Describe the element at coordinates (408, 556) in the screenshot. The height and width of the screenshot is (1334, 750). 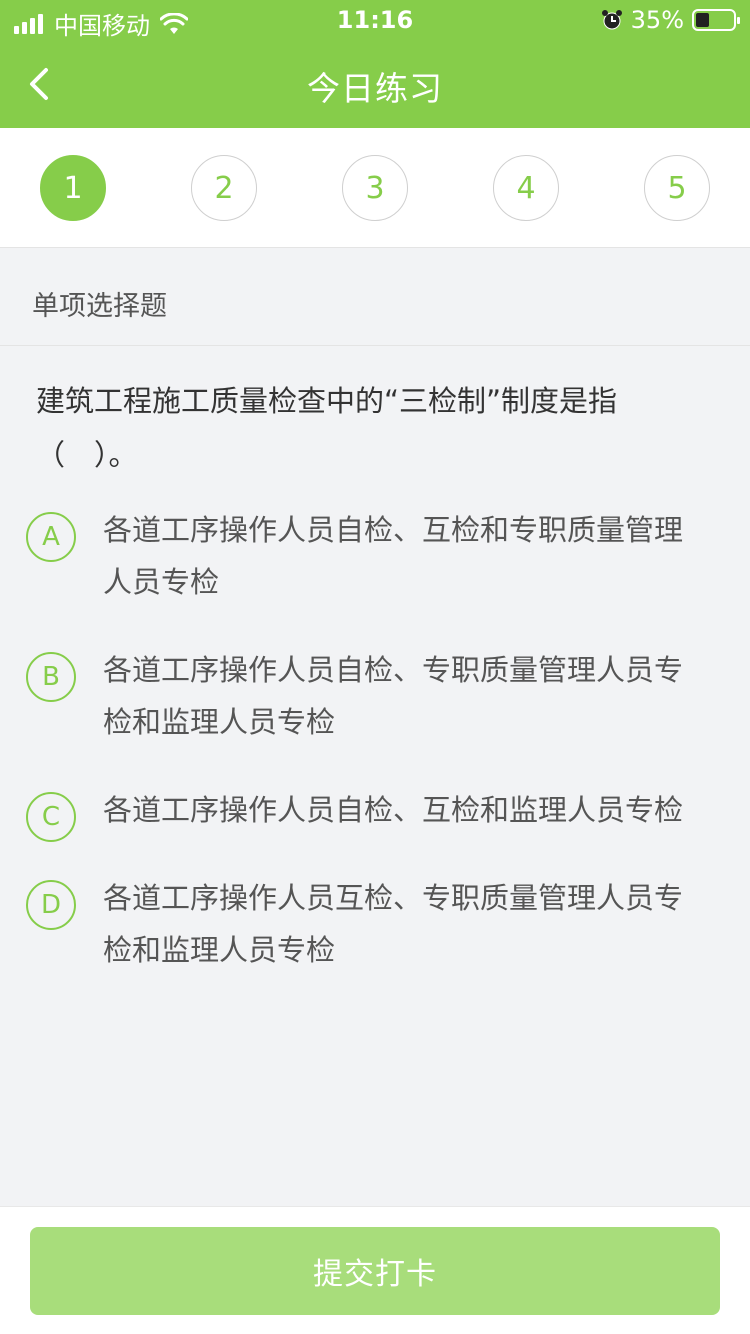
I see `option-a-text: 各道工序操作人员自检、互检和专职质量管理 人员专检` at that location.